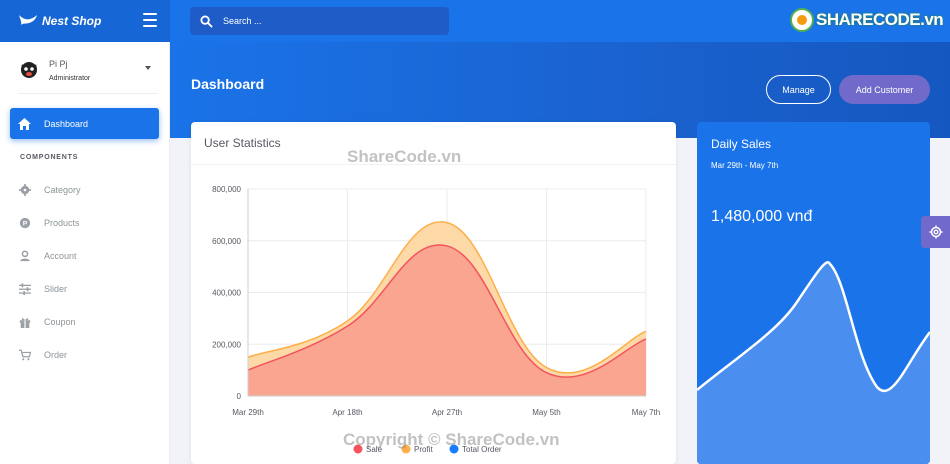  What do you see at coordinates (25, 355) in the screenshot?
I see `cart-icon` at bounding box center [25, 355].